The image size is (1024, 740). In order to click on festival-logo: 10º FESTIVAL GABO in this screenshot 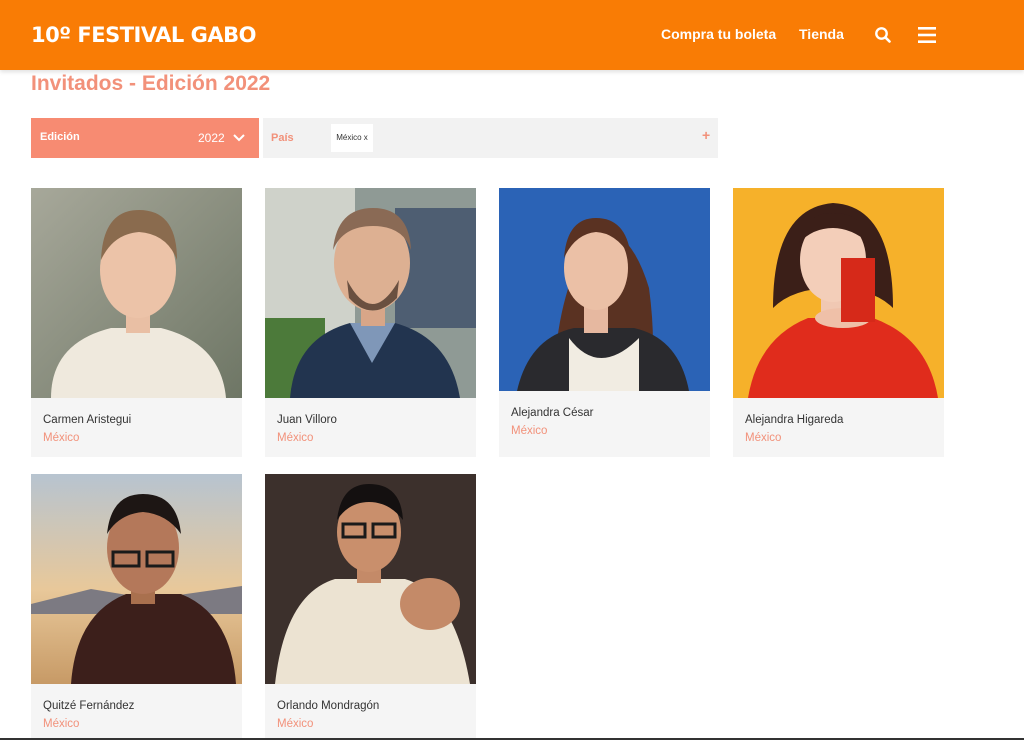, I will do `click(143, 35)`.